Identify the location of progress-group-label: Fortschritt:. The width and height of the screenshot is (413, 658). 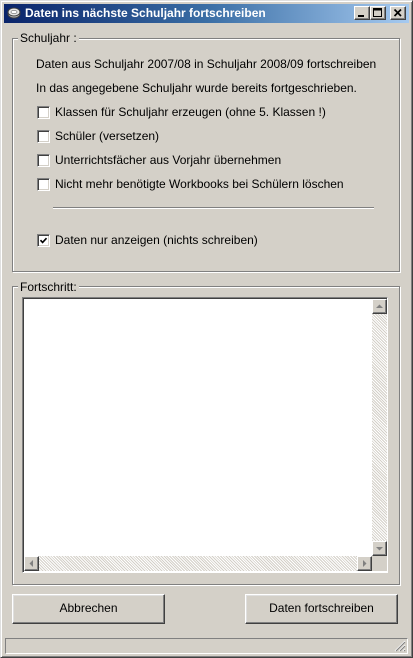
(48, 287).